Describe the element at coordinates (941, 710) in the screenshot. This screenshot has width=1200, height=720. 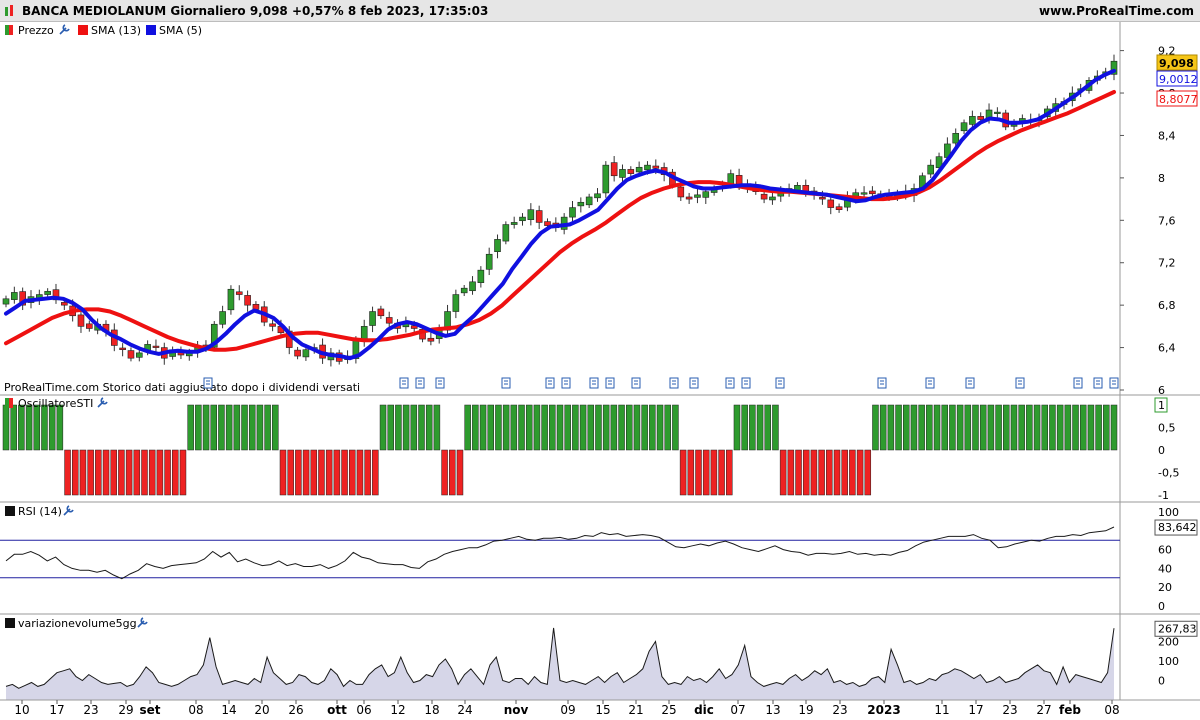
I see `x-tick-label: 11` at that location.